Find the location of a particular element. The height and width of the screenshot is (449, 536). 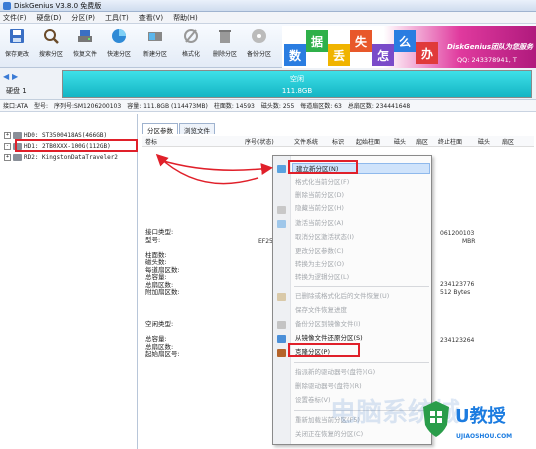

restore-files-button: 恢复文件 is located at coordinates (85, 46).